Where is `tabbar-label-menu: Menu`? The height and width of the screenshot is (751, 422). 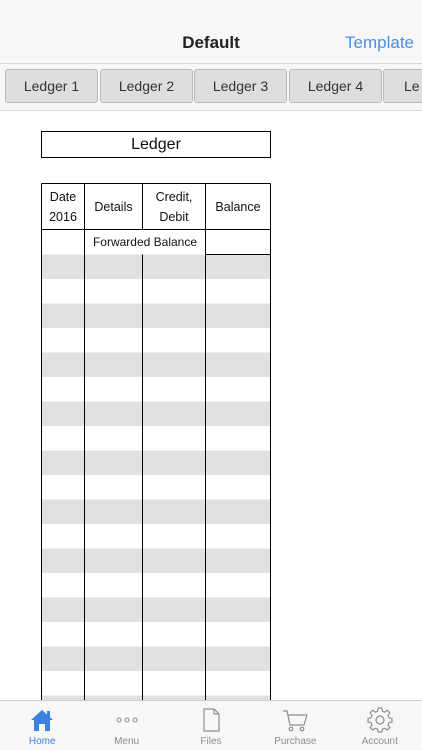 tabbar-label-menu: Menu is located at coordinates (127, 741).